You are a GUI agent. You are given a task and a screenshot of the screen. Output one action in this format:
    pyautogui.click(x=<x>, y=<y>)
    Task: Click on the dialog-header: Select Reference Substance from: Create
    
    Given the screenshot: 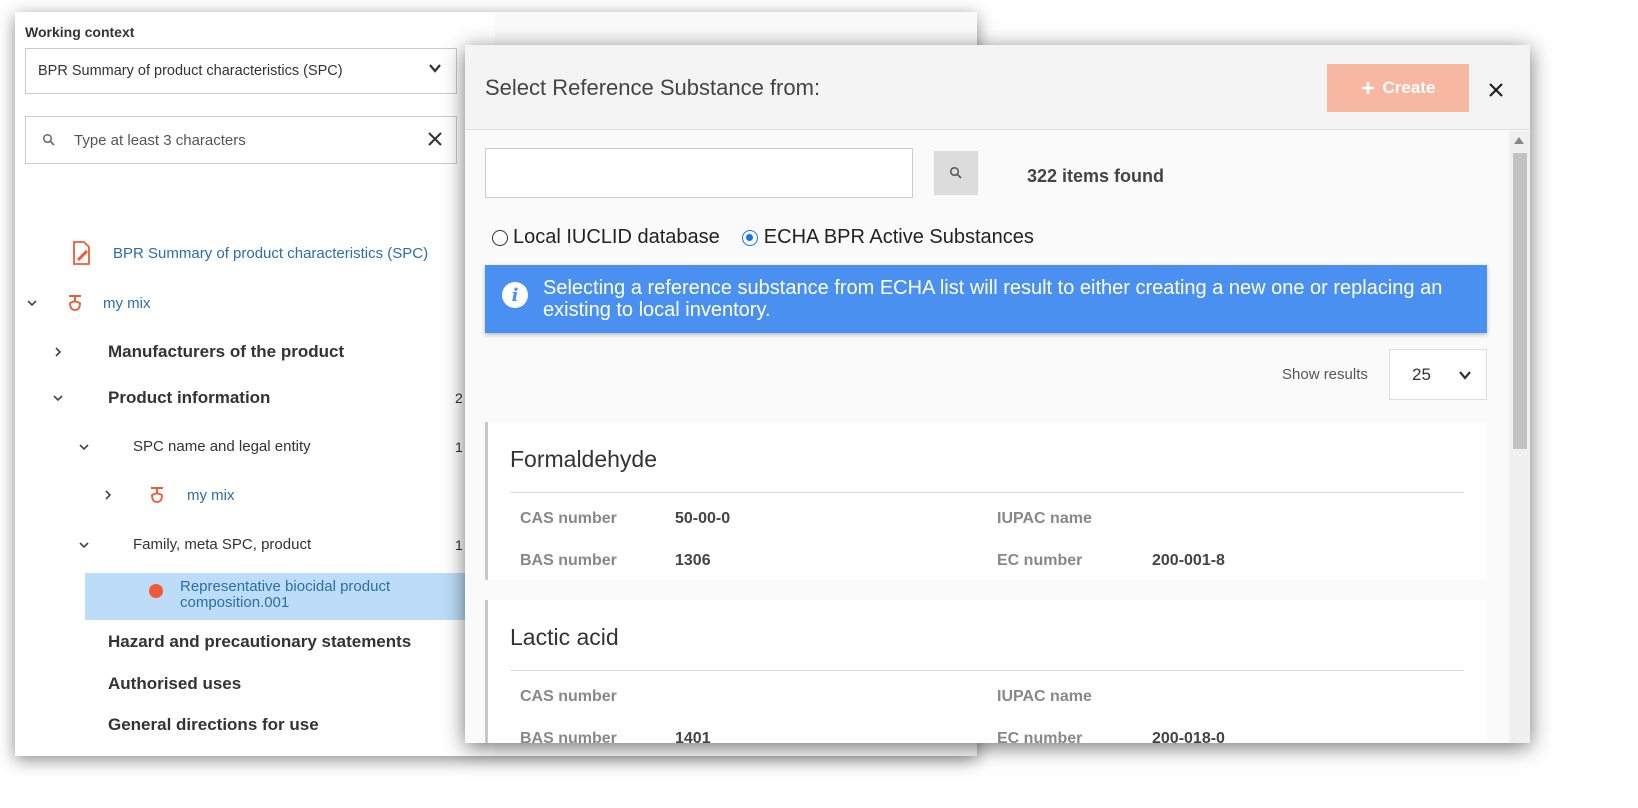 What is the action you would take?
    pyautogui.click(x=997, y=87)
    